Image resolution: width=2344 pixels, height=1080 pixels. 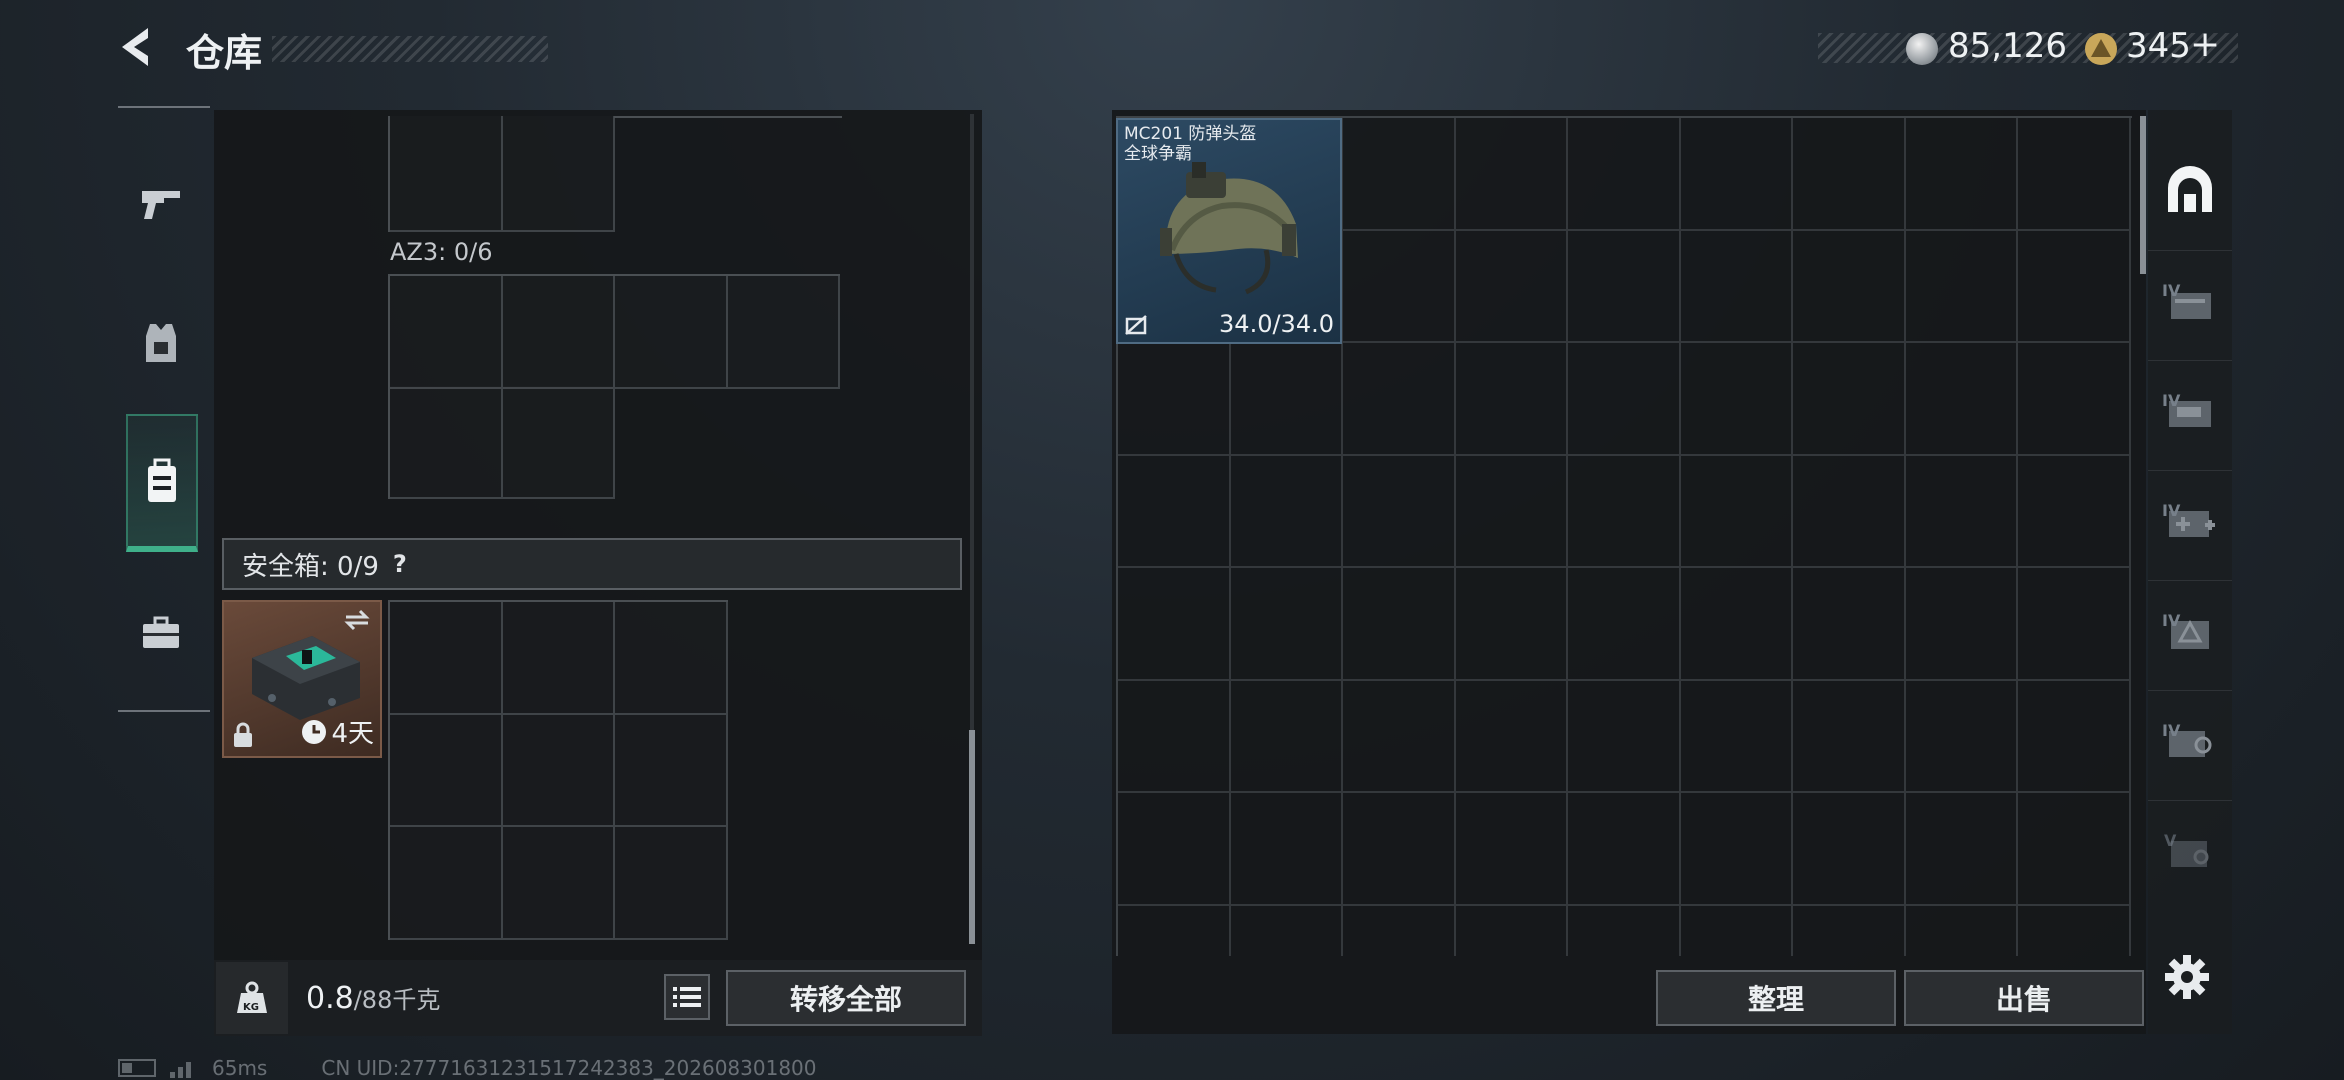 What do you see at coordinates (357, 620) in the screenshot?
I see `swap-icon` at bounding box center [357, 620].